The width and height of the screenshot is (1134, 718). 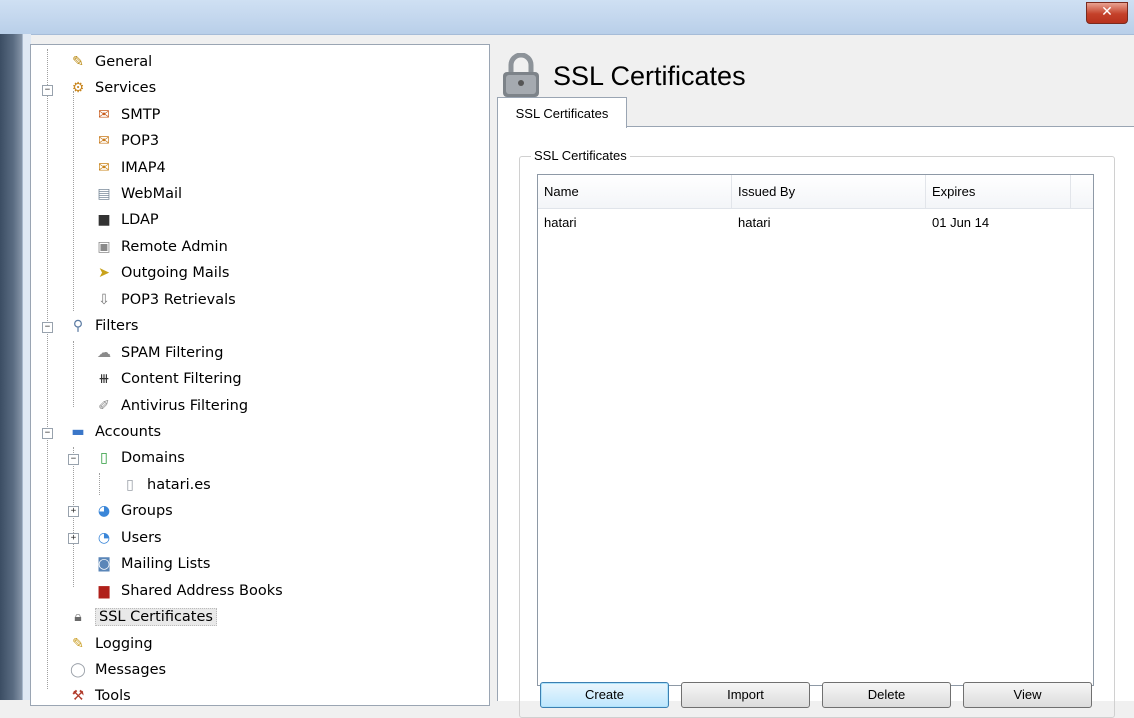 I want to click on column-header-name: Name, so click(x=635, y=191).